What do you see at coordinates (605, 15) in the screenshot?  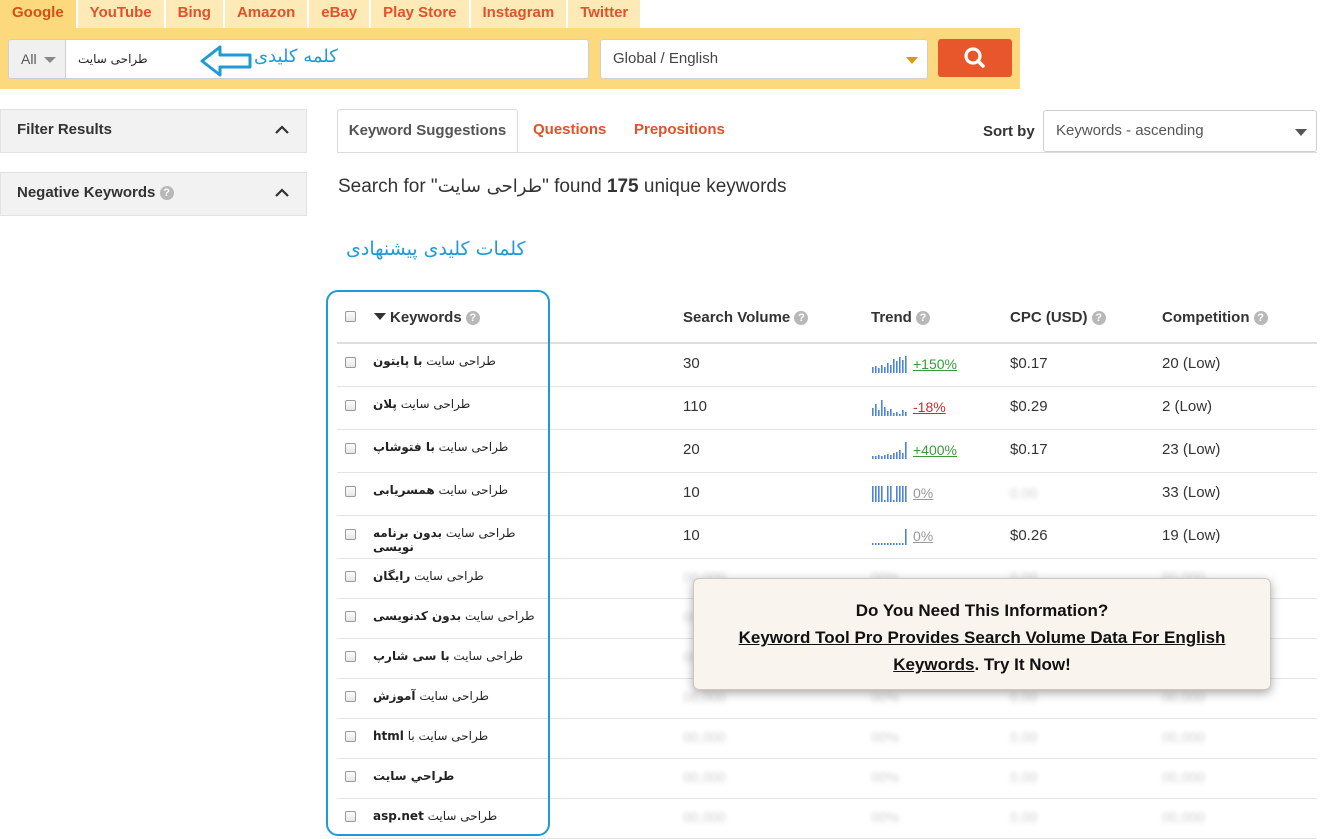 I see `tab-twitter: Twitter` at bounding box center [605, 15].